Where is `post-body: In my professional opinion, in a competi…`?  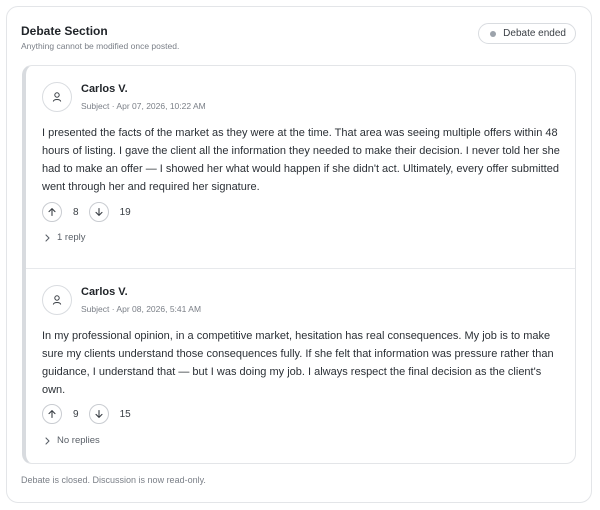
post-body: In my professional opinion, in a competi… is located at coordinates (298, 363).